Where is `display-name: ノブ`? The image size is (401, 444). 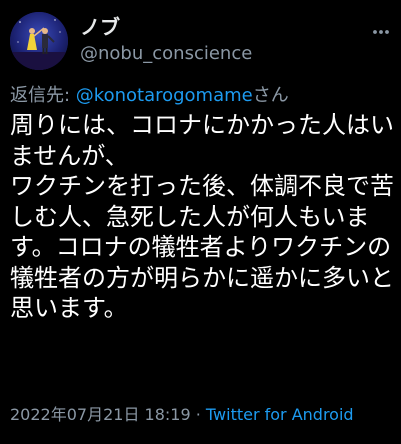 display-name: ノブ is located at coordinates (166, 27).